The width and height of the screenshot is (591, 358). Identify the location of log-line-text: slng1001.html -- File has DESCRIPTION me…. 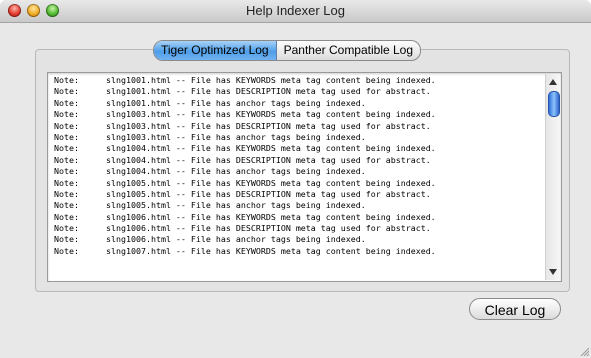
(268, 91).